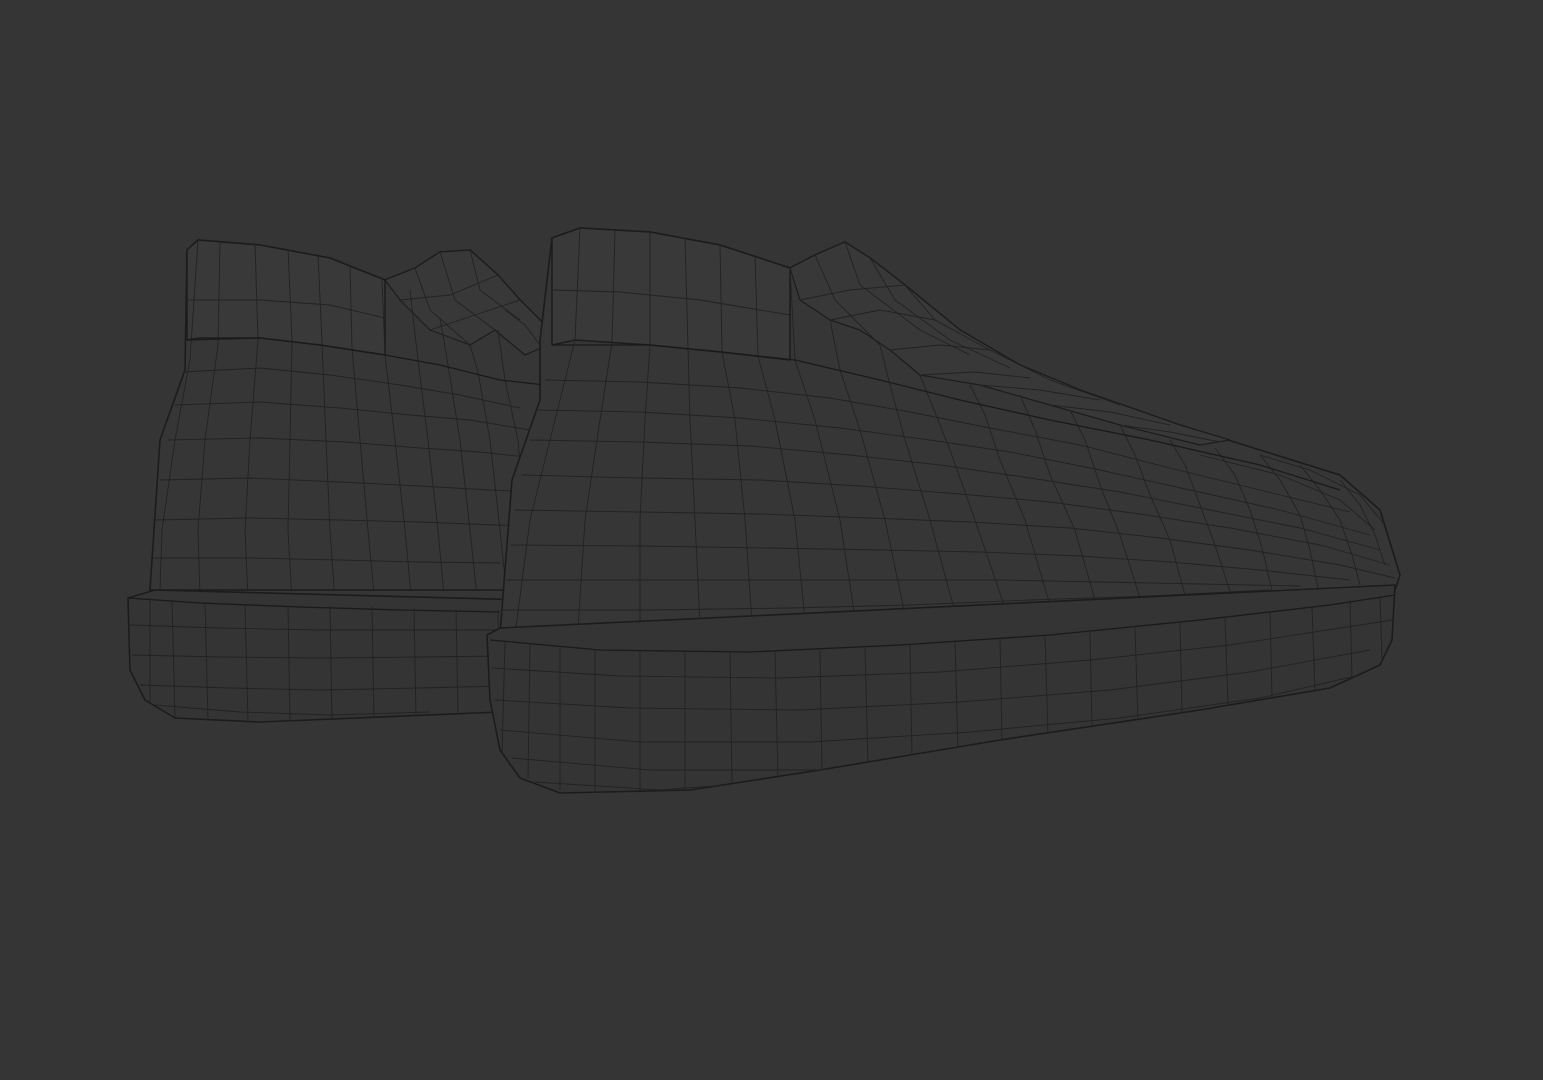 This screenshot has height=1080, width=1543. Describe the element at coordinates (286, 297) in the screenshot. I see `left-sneaker-heel-tab` at that location.